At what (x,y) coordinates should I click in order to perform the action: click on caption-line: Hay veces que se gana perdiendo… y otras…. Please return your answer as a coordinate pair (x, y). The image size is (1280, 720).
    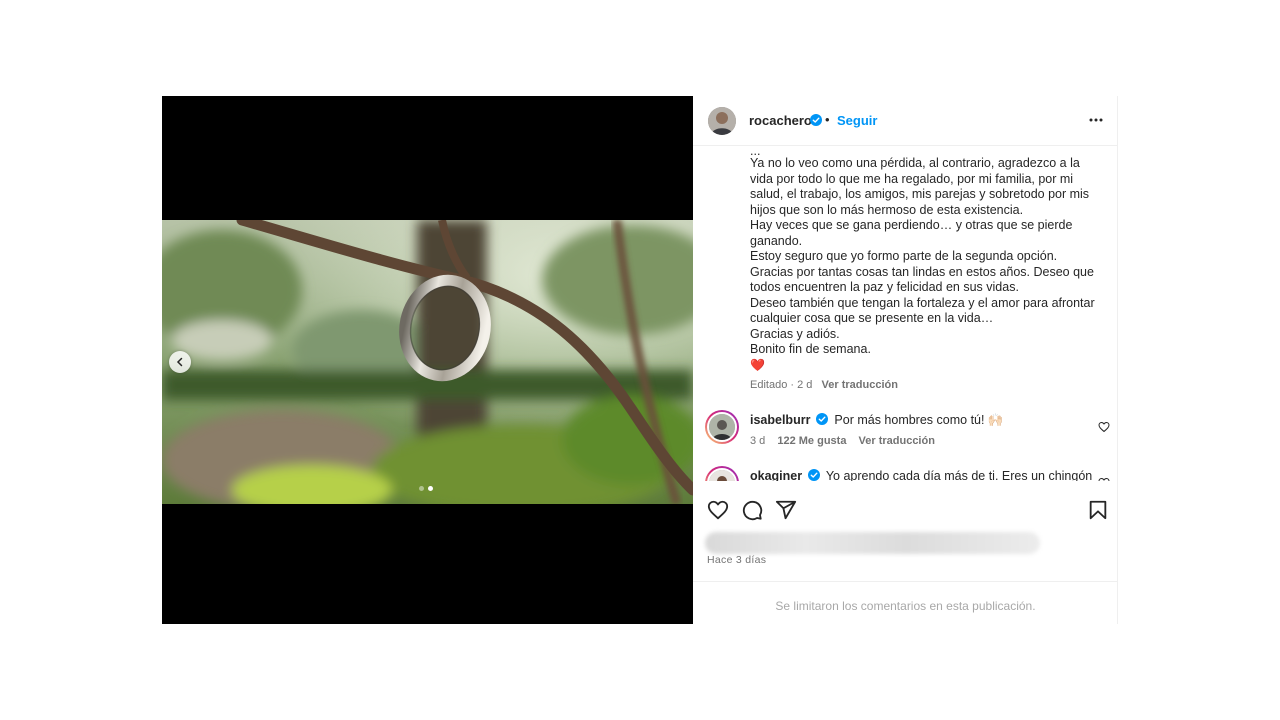
    Looking at the image, I should click on (911, 225).